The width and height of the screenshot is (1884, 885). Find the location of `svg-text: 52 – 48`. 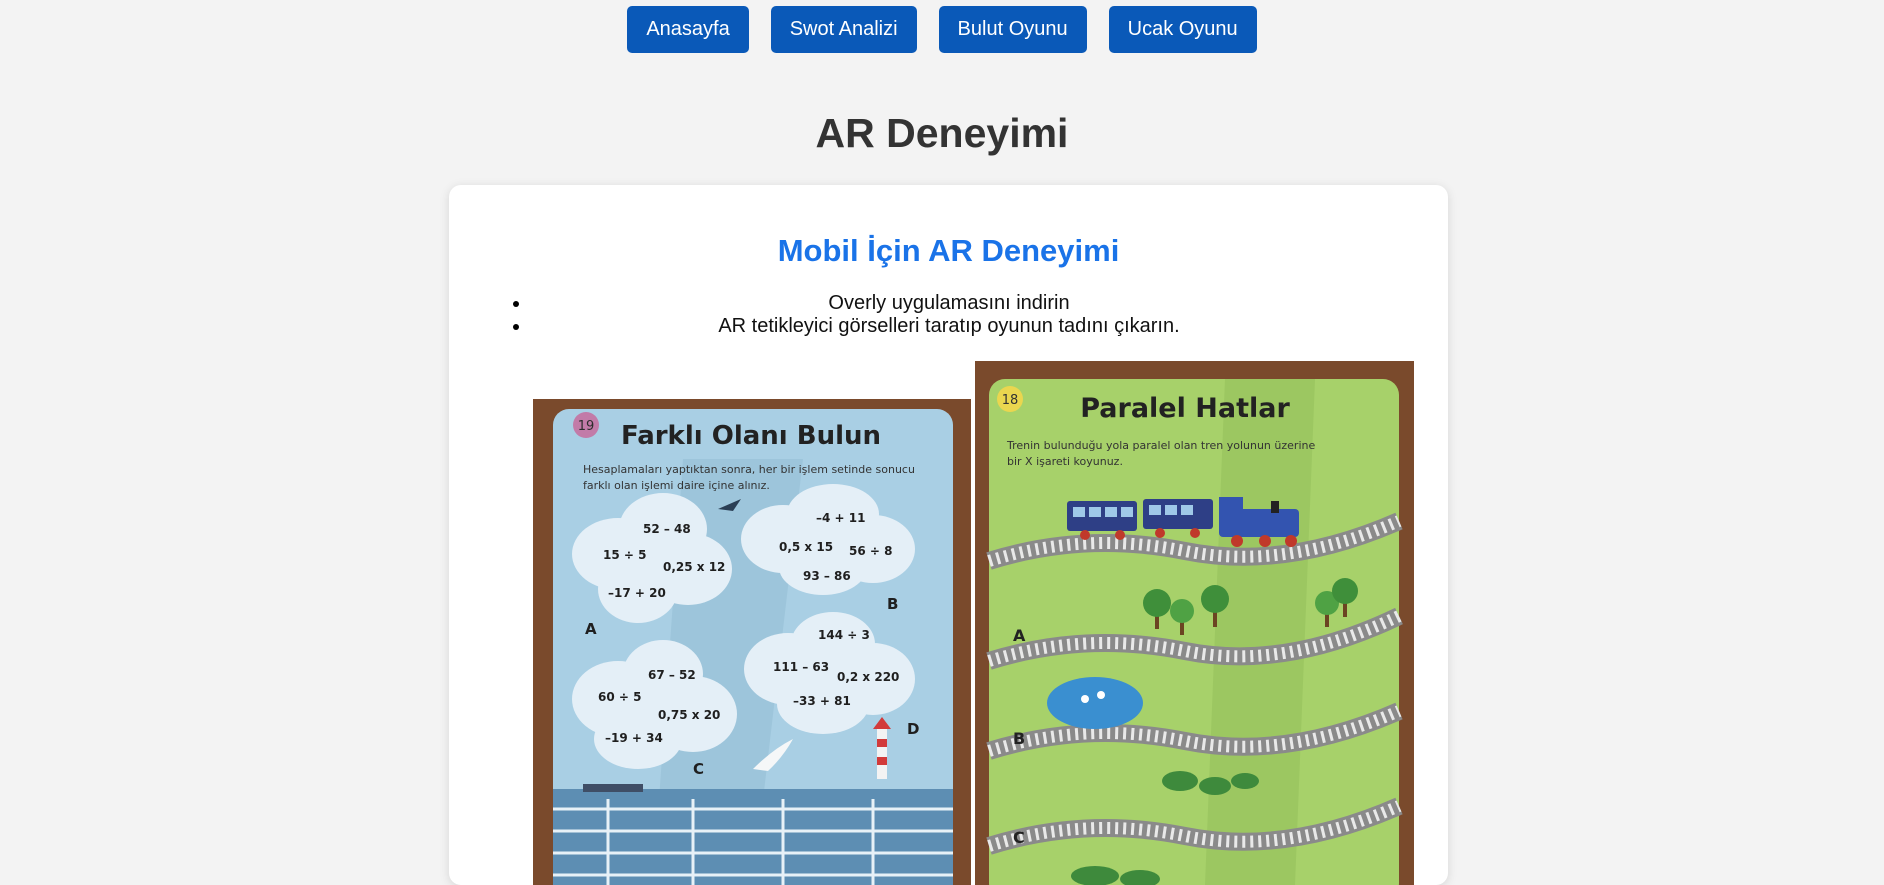

svg-text: 52 – 48 is located at coordinates (667, 529).